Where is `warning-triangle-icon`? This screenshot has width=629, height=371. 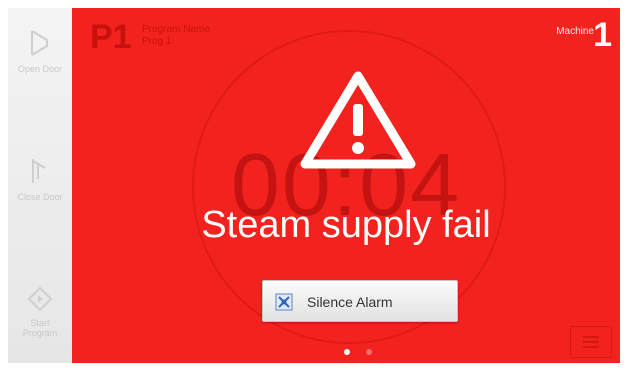
warning-triangle-icon is located at coordinates (358, 120).